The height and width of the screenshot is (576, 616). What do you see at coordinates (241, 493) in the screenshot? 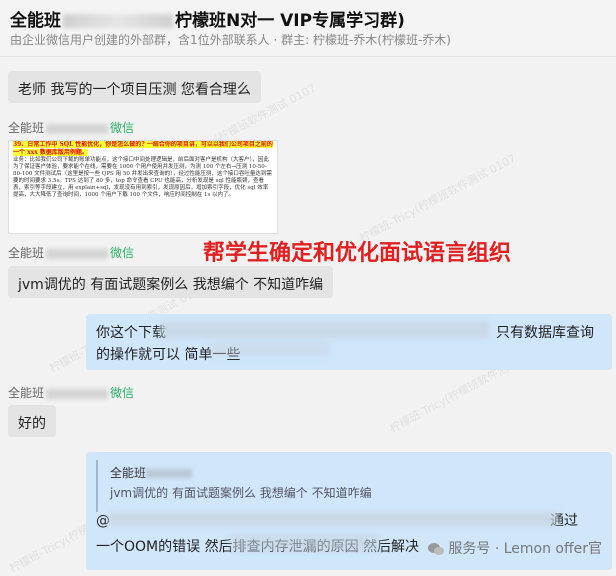
I see `quoted-text: jvm调优的 有面试题案例么 我想编个 不知道咋编` at bounding box center [241, 493].